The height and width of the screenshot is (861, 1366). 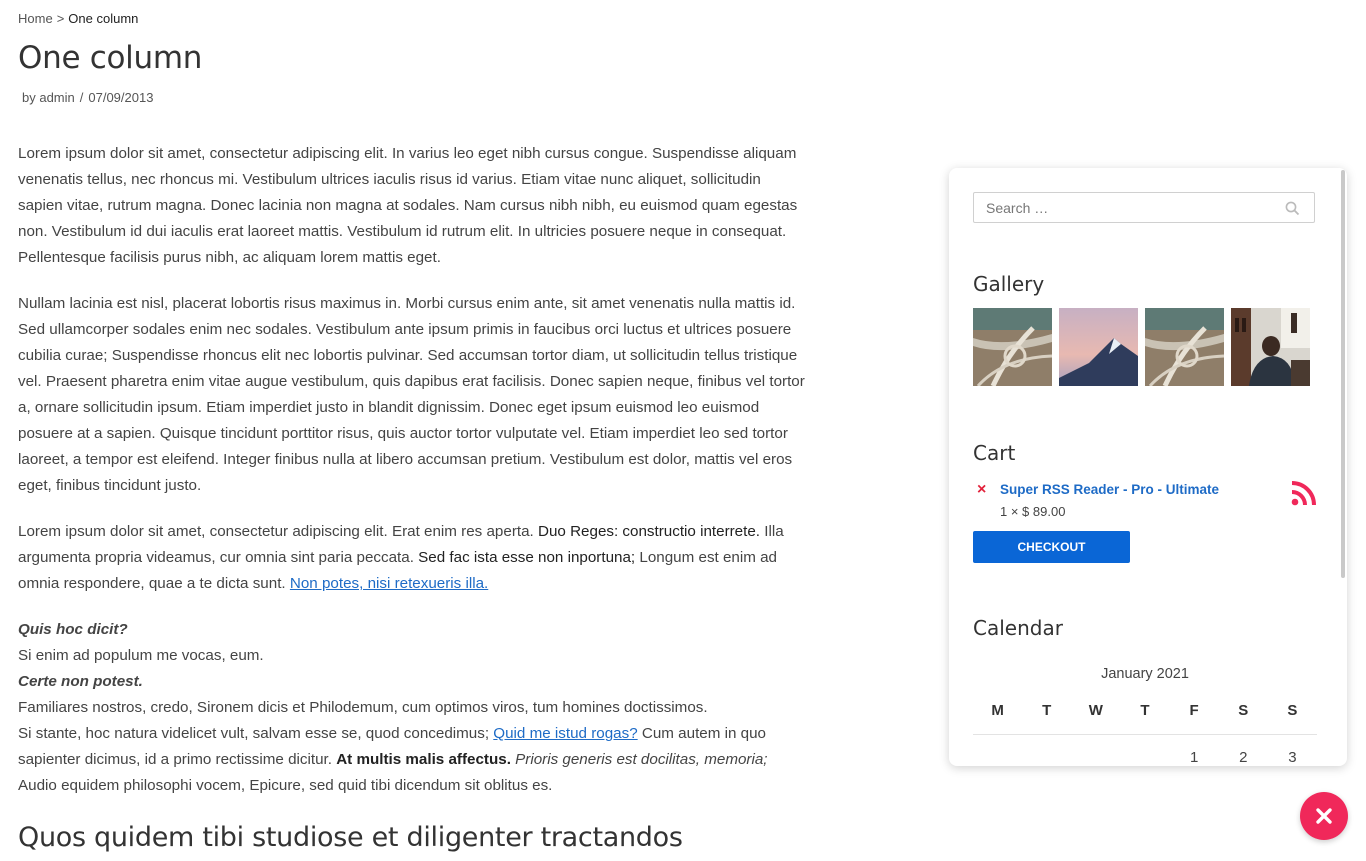 I want to click on gallery-title: Gallery, so click(x=1009, y=284).